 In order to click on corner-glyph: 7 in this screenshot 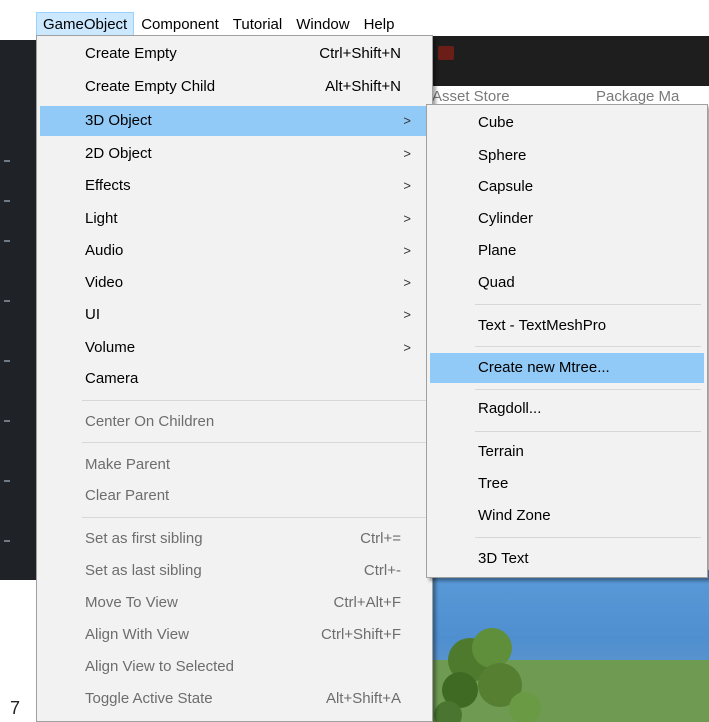, I will do `click(15, 708)`.